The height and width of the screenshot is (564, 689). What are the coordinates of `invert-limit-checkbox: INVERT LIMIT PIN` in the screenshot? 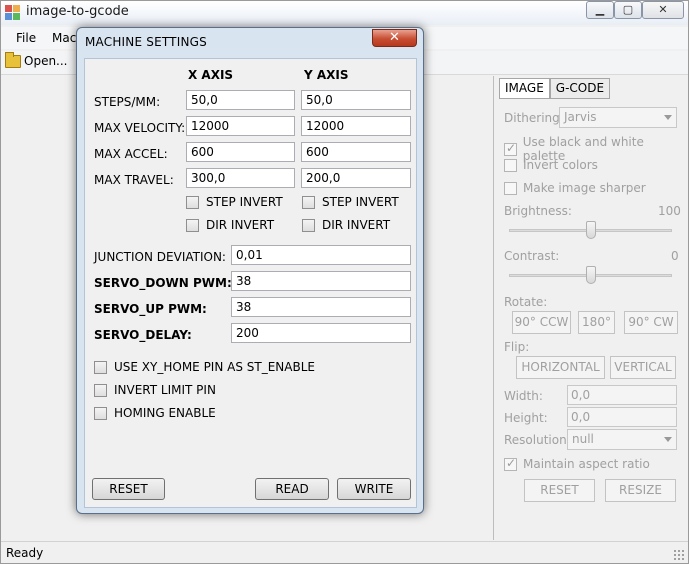 It's located at (155, 390).